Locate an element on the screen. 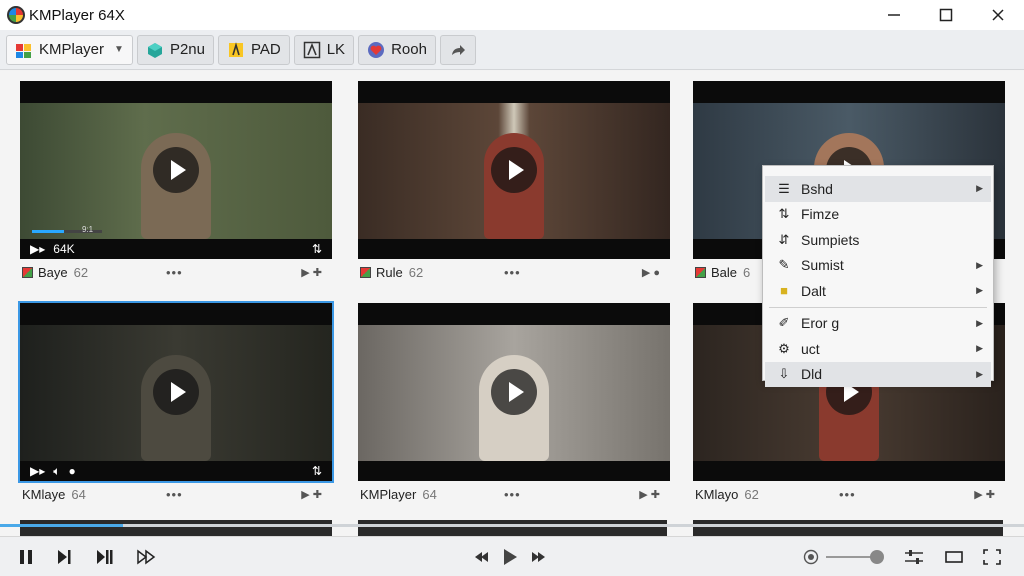 This screenshot has width=1024, height=576. share-arrow-icon is located at coordinates (458, 50).